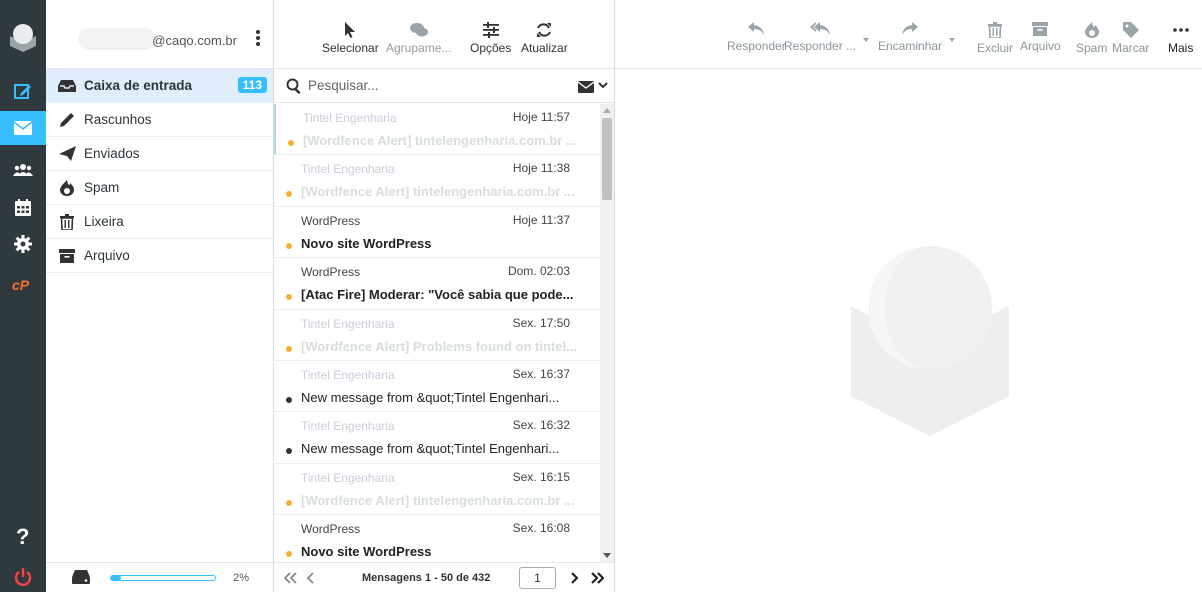  Describe the element at coordinates (1180, 30) in the screenshot. I see `more-dots-icon` at that location.